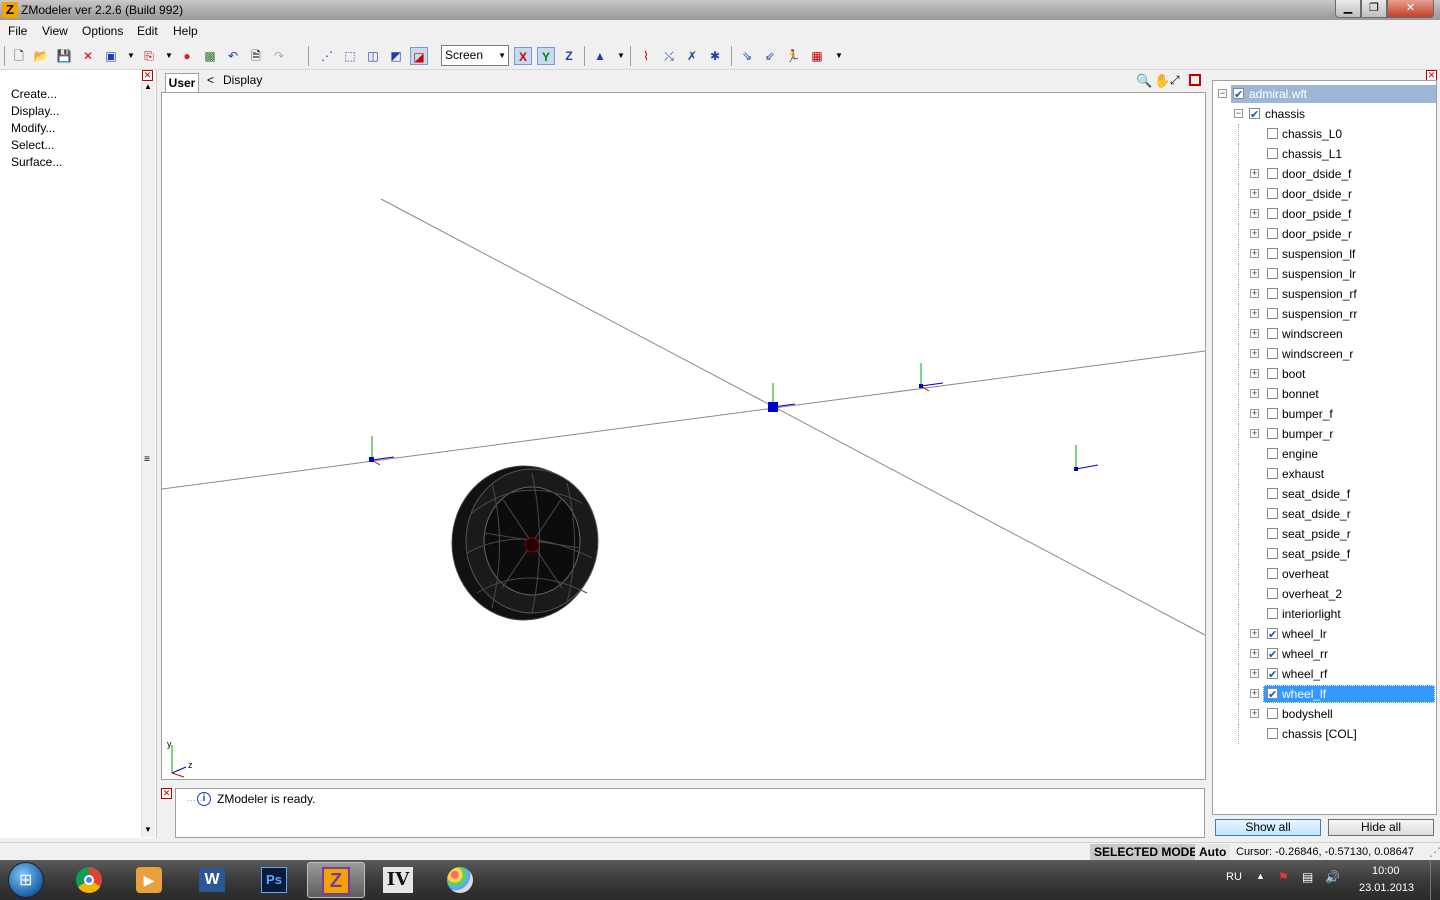 Image resolution: width=1440 pixels, height=900 pixels. I want to click on scroll-up-icon: ▲, so click(148, 86).